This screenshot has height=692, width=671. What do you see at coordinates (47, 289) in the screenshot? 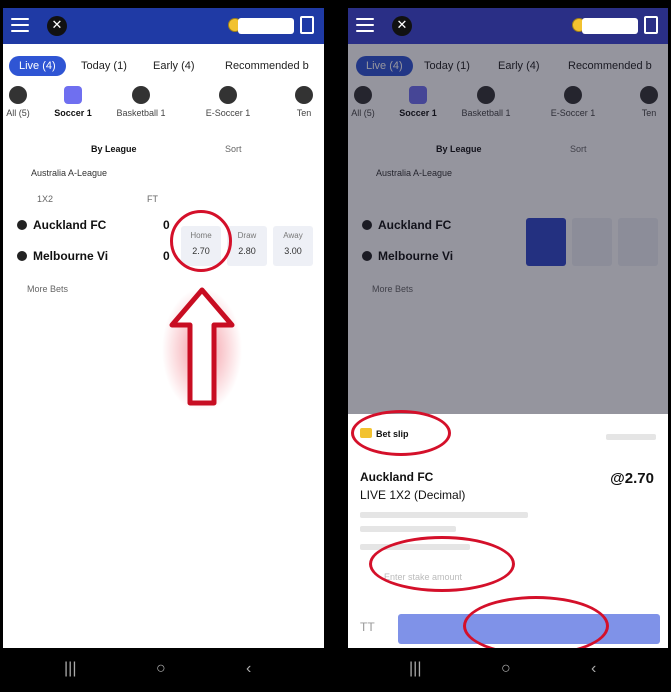
I see `more-bets-link: More Bets` at bounding box center [47, 289].